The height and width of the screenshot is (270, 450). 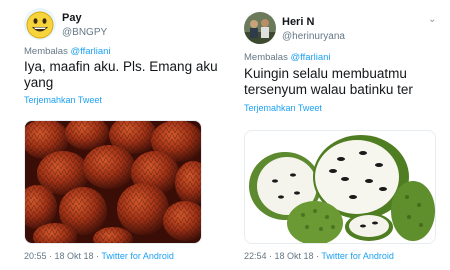 What do you see at coordinates (325, 73) in the screenshot?
I see `tweet-text-line: Kuingin selalu membuatmu` at bounding box center [325, 73].